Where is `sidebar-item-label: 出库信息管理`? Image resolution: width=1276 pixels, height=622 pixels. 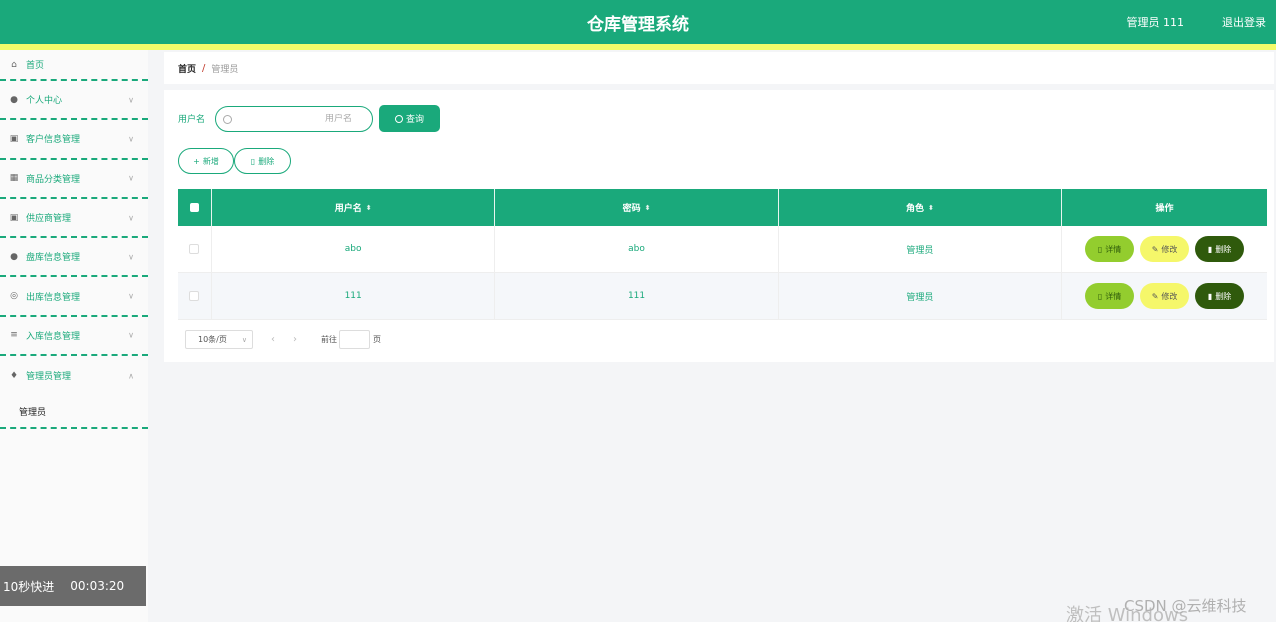
sidebar-item-label: 出库信息管理 is located at coordinates (53, 297).